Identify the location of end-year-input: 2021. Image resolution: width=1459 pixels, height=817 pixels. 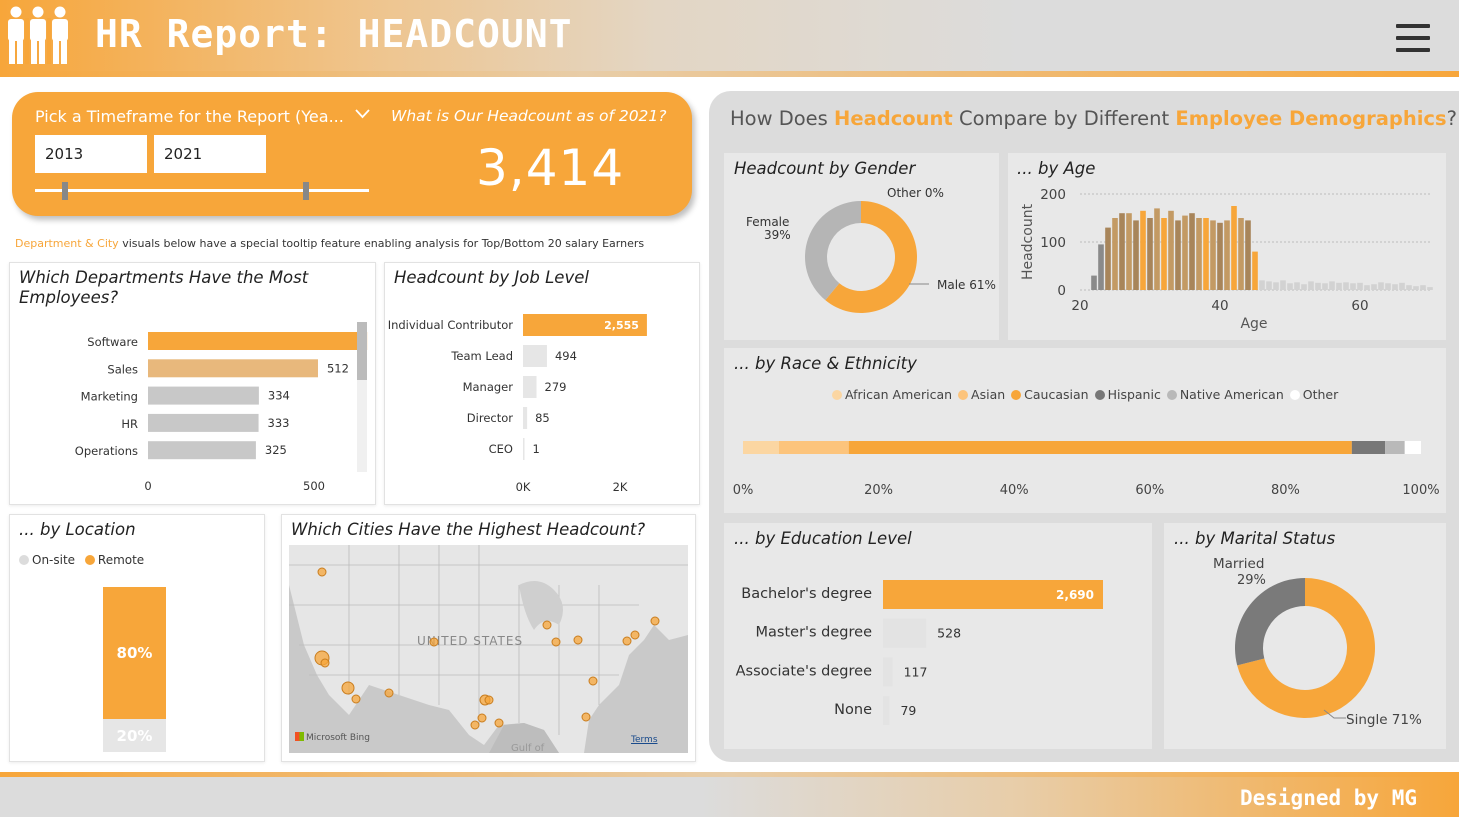
(210, 154).